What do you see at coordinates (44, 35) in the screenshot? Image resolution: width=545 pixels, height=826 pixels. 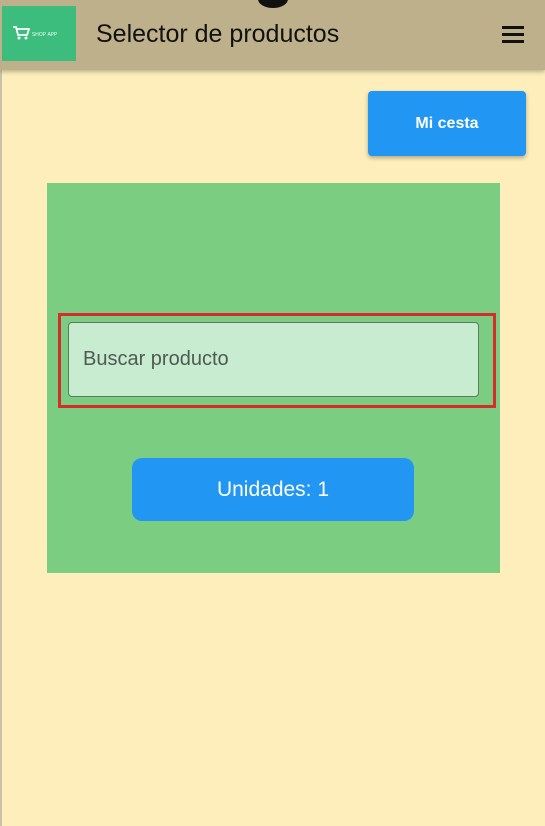 I see `logo-text: SHOP APP` at bounding box center [44, 35].